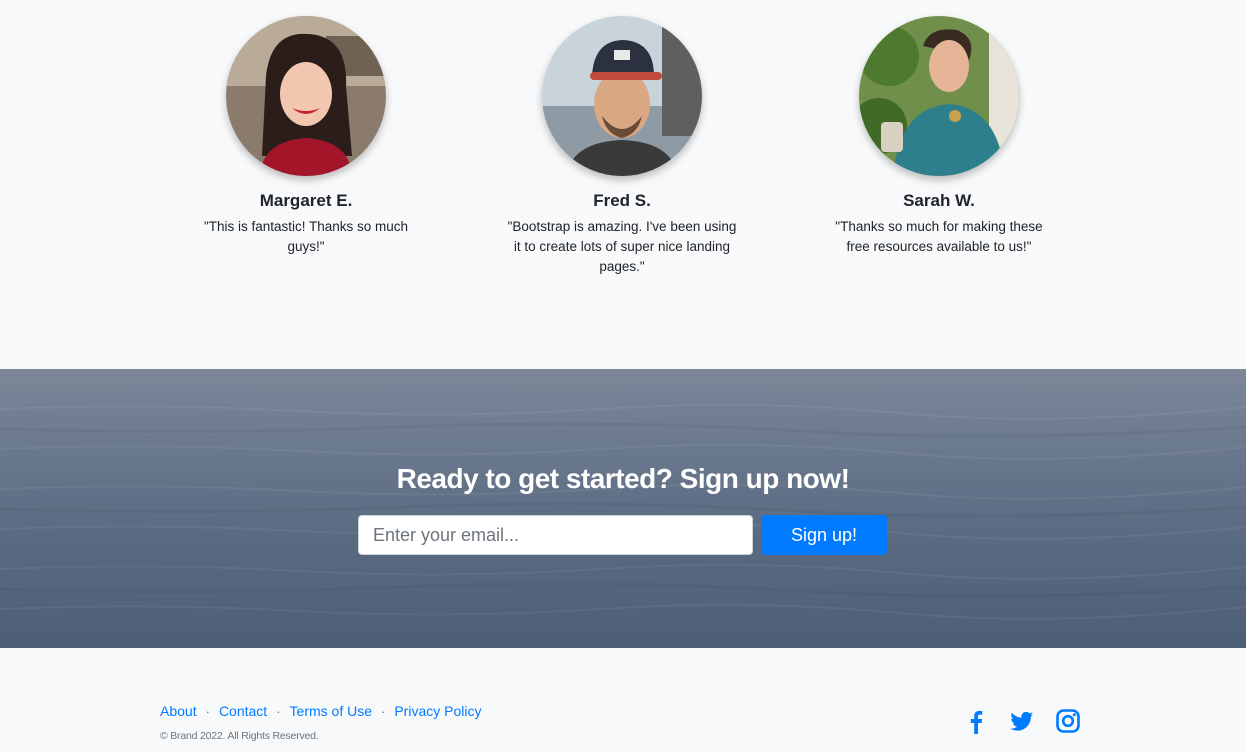  I want to click on signup-button: Sign up!, so click(824, 535).